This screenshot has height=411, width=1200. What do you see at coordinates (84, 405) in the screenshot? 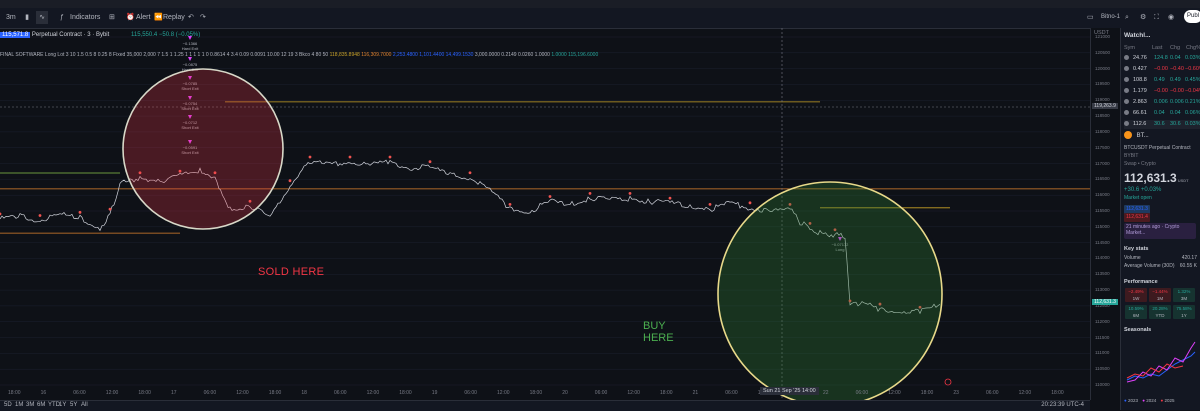
I see `range-button: All` at bounding box center [84, 405].